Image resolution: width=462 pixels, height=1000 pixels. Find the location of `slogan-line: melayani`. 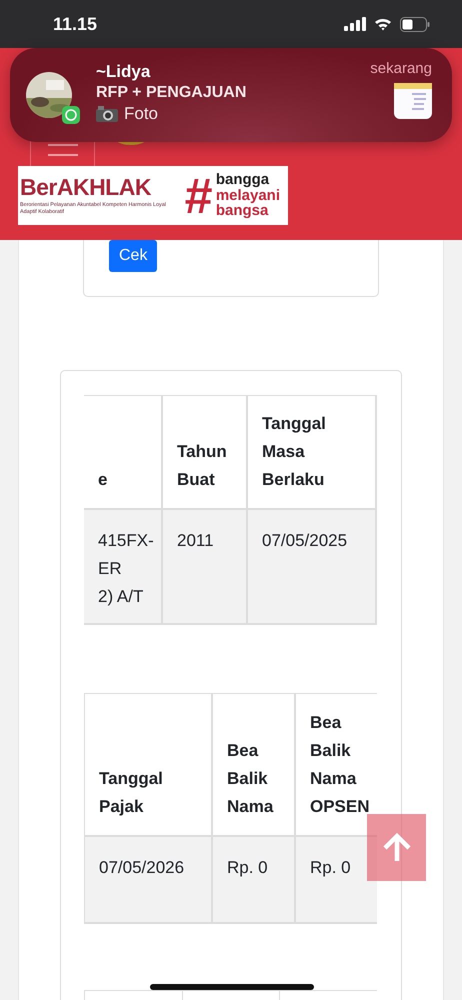

slogan-line: melayani is located at coordinates (248, 196).